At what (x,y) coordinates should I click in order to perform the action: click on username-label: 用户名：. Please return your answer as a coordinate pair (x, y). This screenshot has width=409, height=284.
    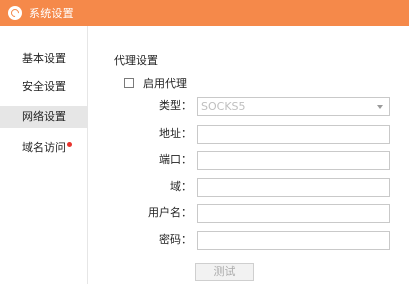
    Looking at the image, I should click on (170, 212).